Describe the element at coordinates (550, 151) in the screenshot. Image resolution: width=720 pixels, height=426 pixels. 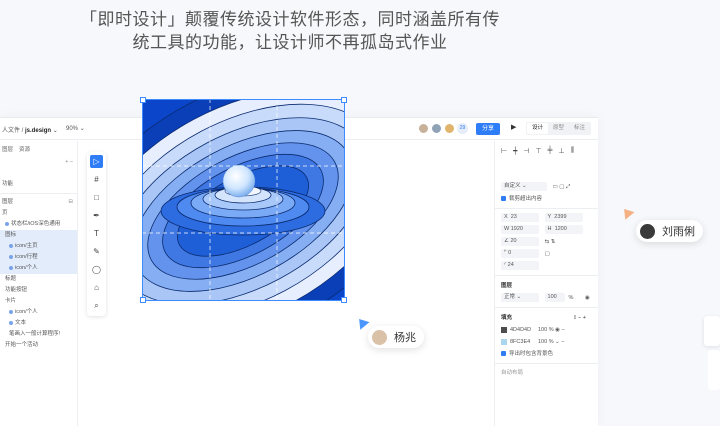
I see `align-center-v-icon: ╪` at that location.